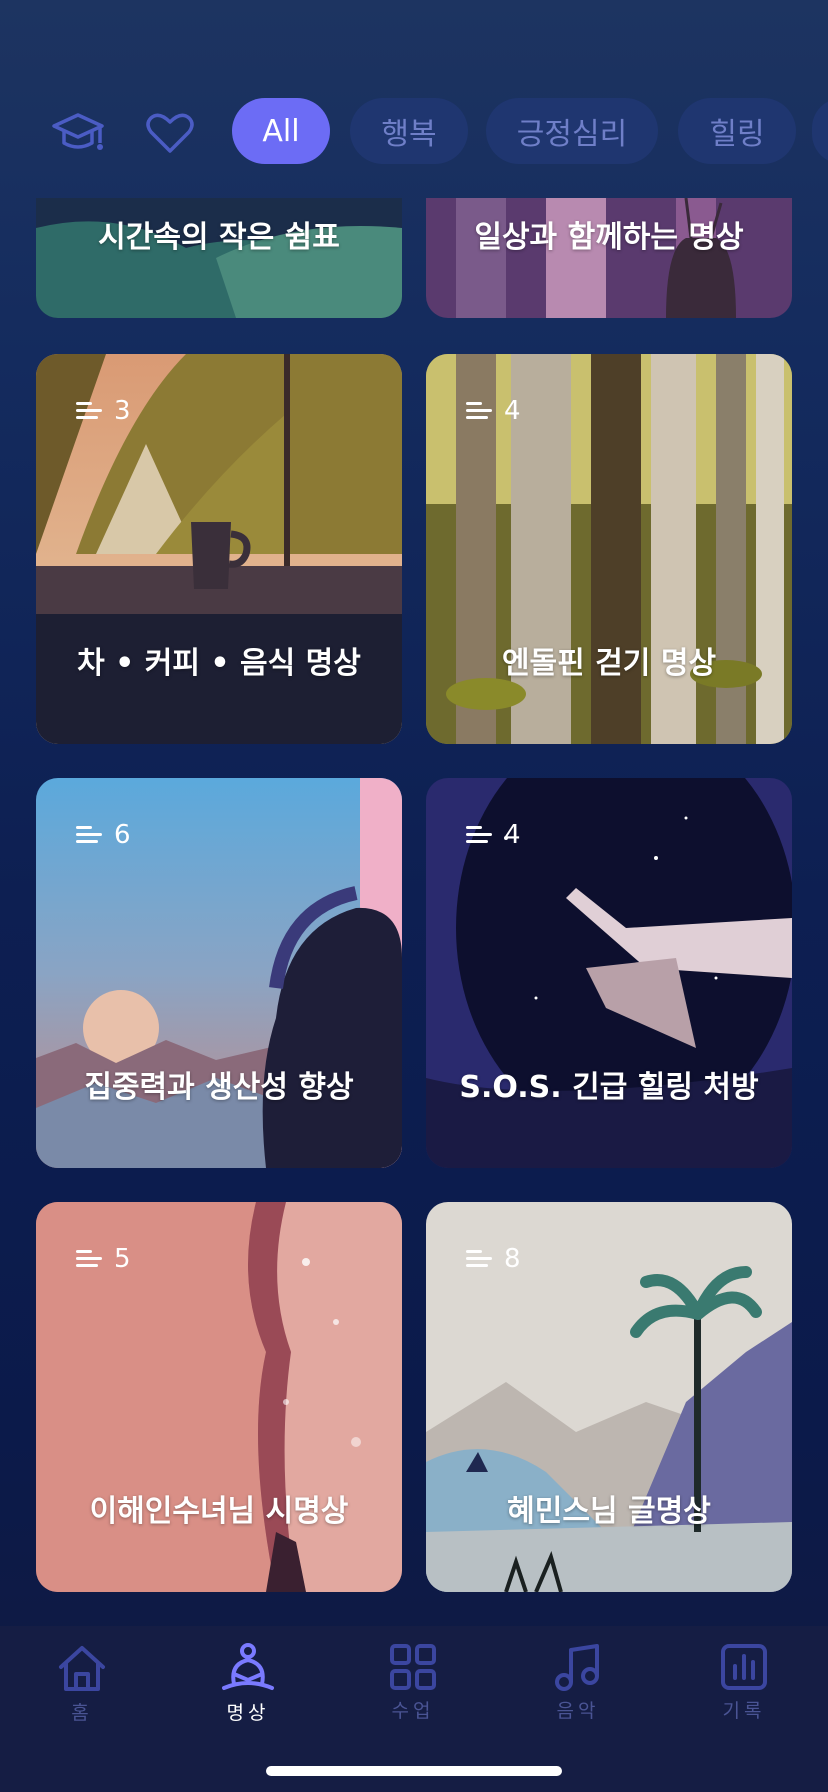 Image resolution: width=828 pixels, height=1792 pixels. Describe the element at coordinates (281, 131) in the screenshot. I see `filter-chip-all: All` at that location.